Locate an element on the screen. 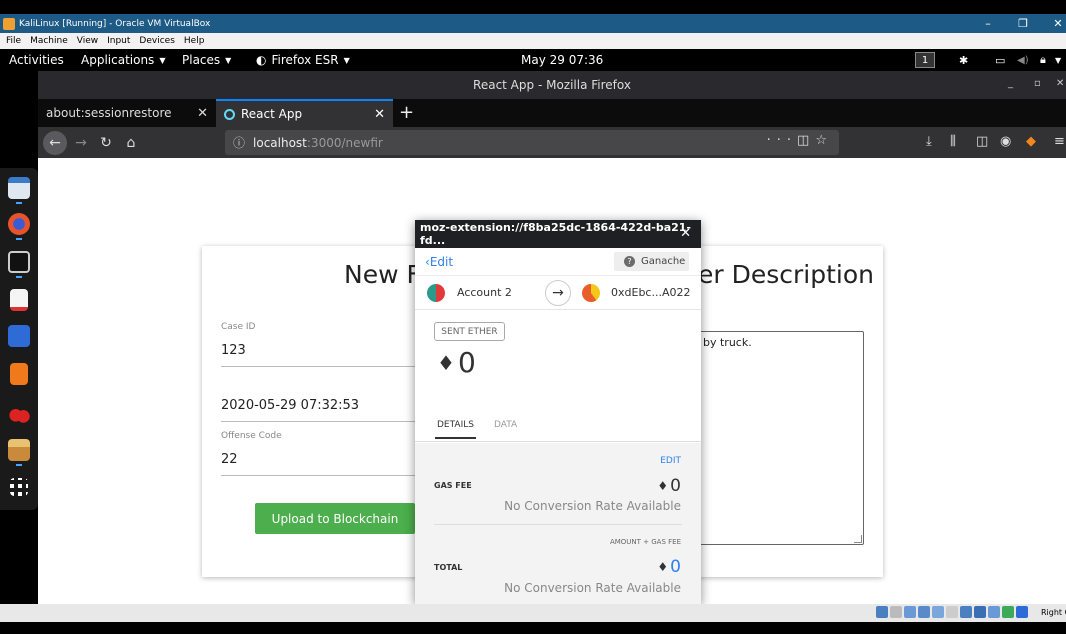 The image size is (1066, 634). recording-icon is located at coordinates (980, 612).